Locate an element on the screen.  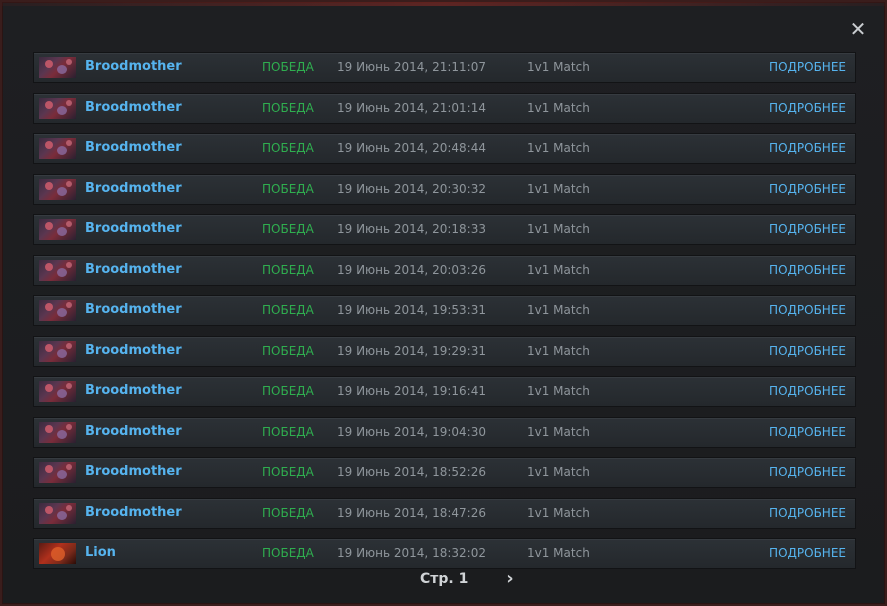
match-date: 19 Июнь 2014, 18:32:02 is located at coordinates (411, 553).